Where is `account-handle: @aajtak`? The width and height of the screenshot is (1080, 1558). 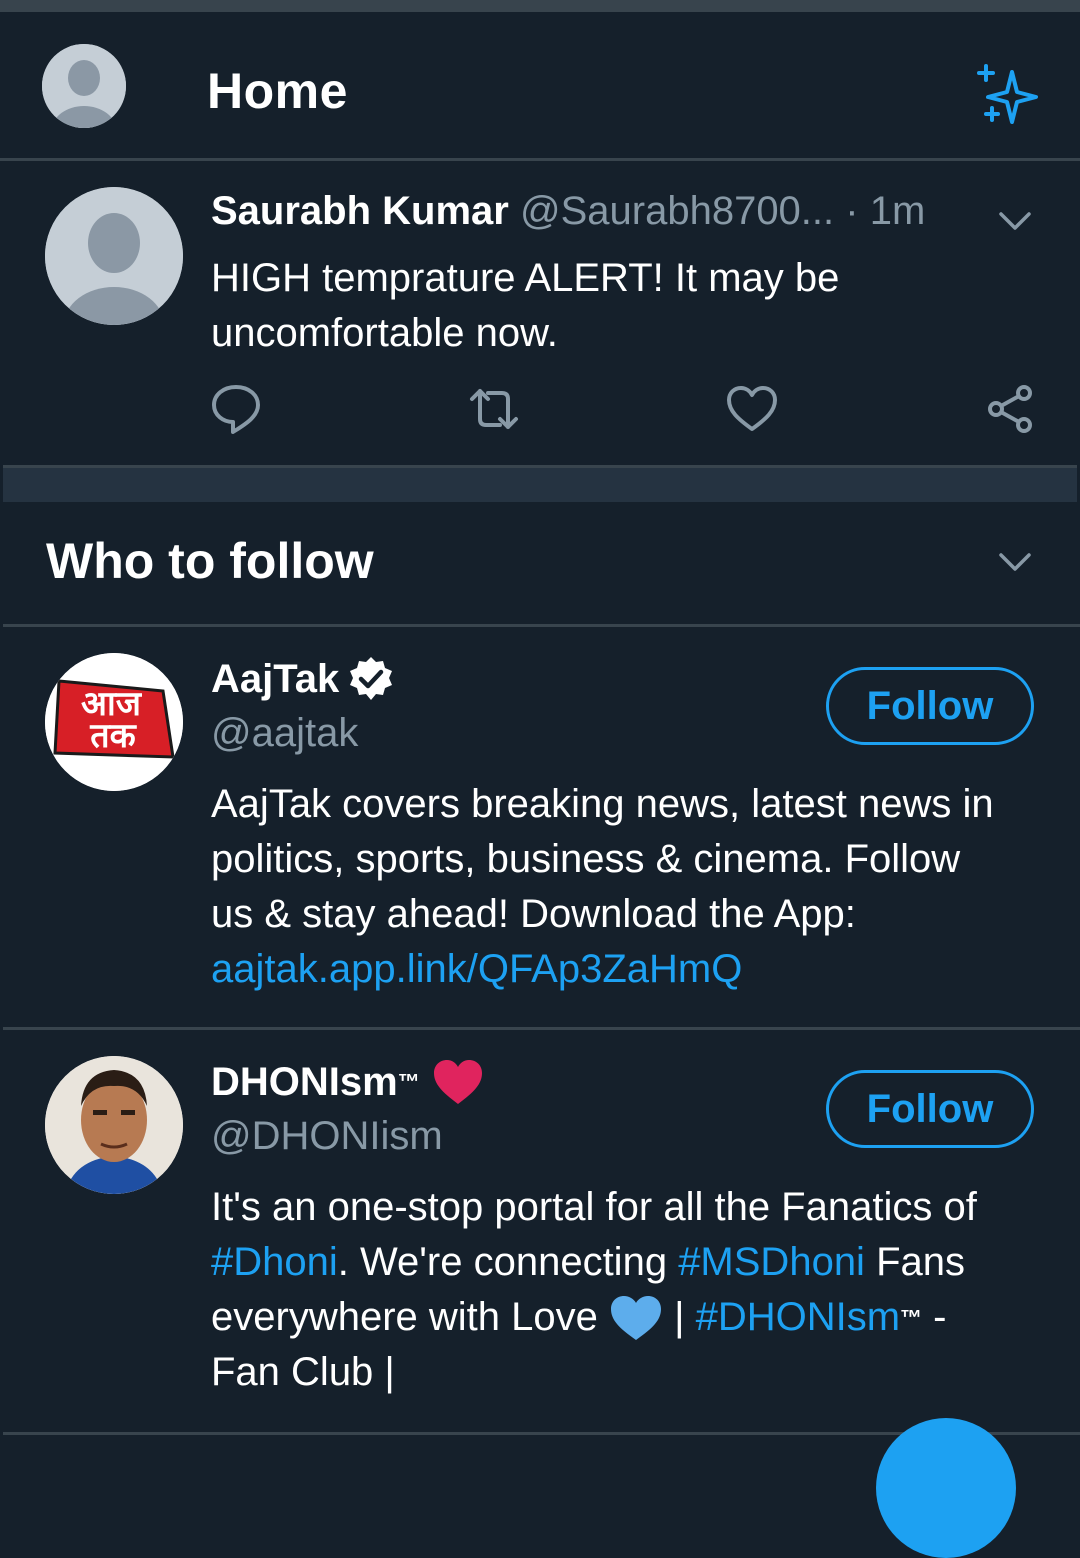
account-handle: @aajtak is located at coordinates (284, 733).